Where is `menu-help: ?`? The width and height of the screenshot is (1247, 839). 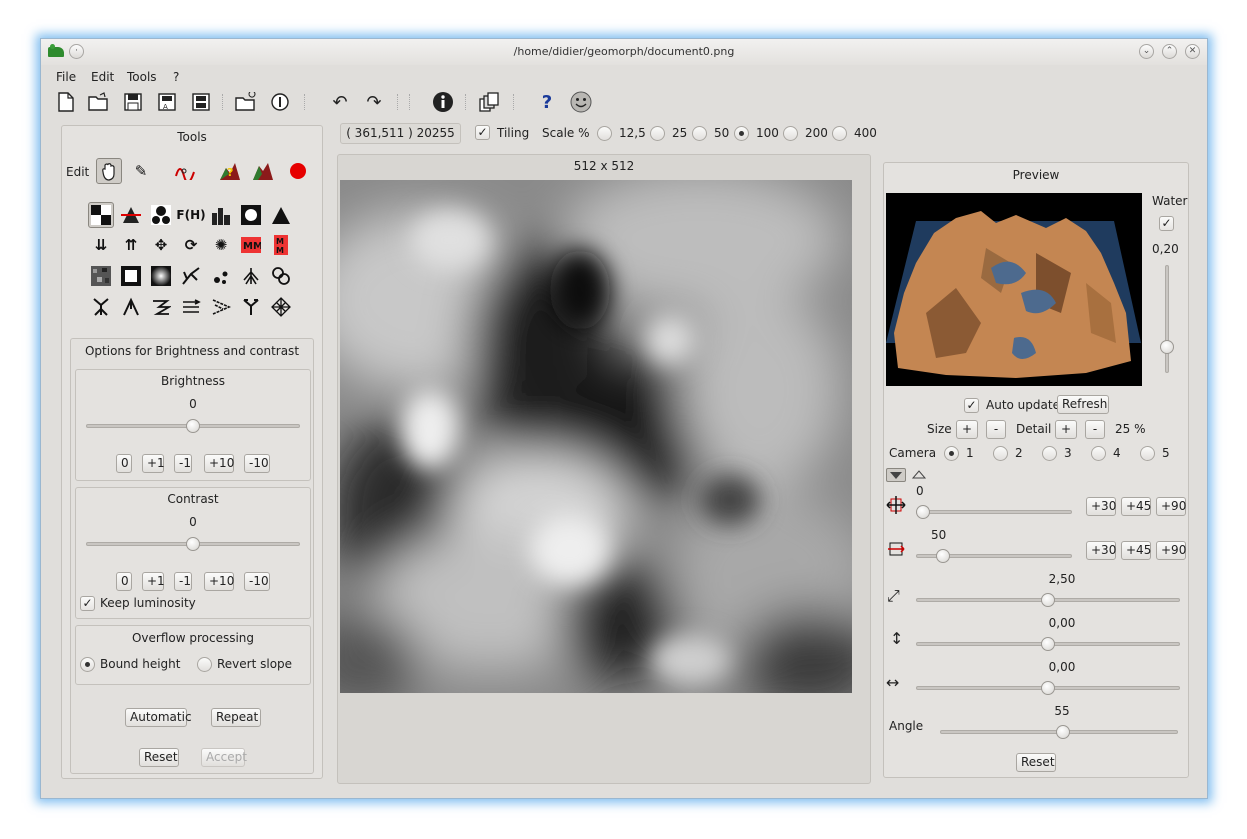
menu-help: ? is located at coordinates (176, 77).